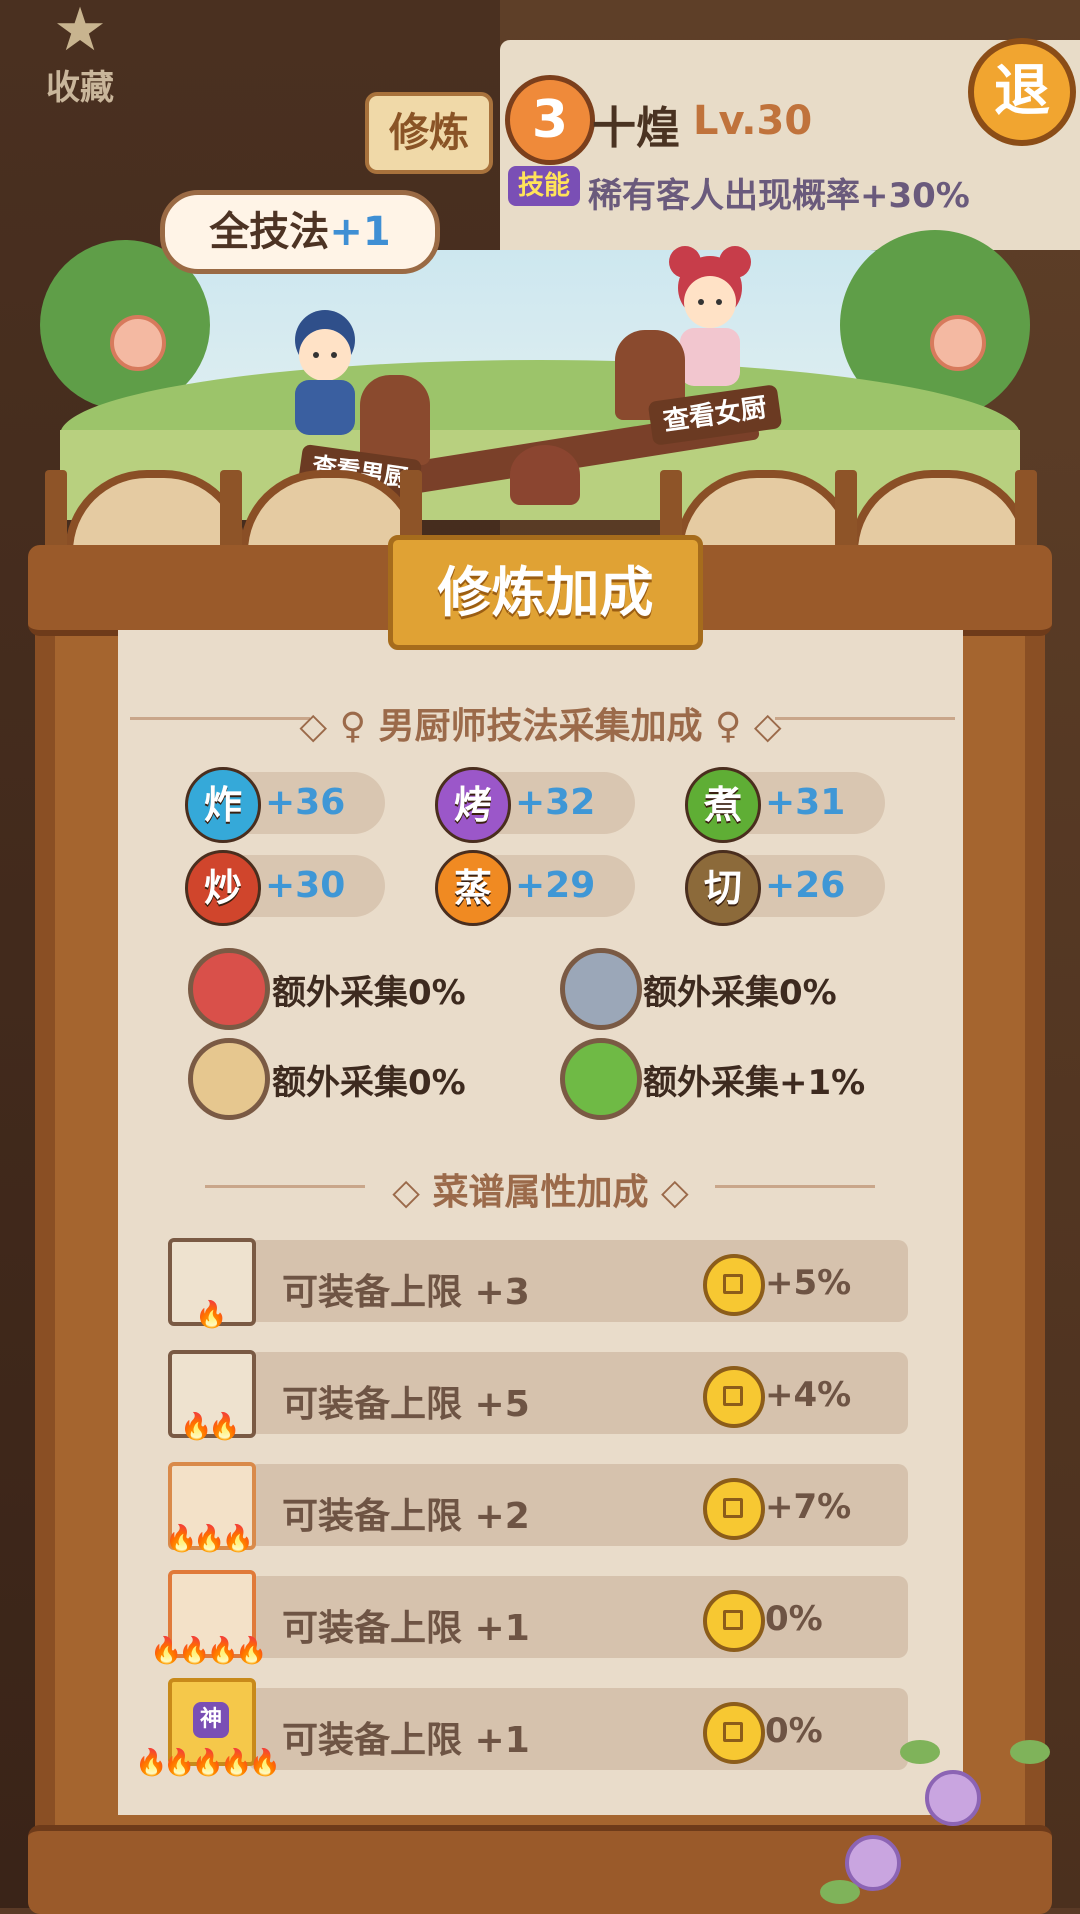 This screenshot has width=1080, height=1914. What do you see at coordinates (601, 1079) in the screenshot?
I see `vegetable-icon` at bounding box center [601, 1079].